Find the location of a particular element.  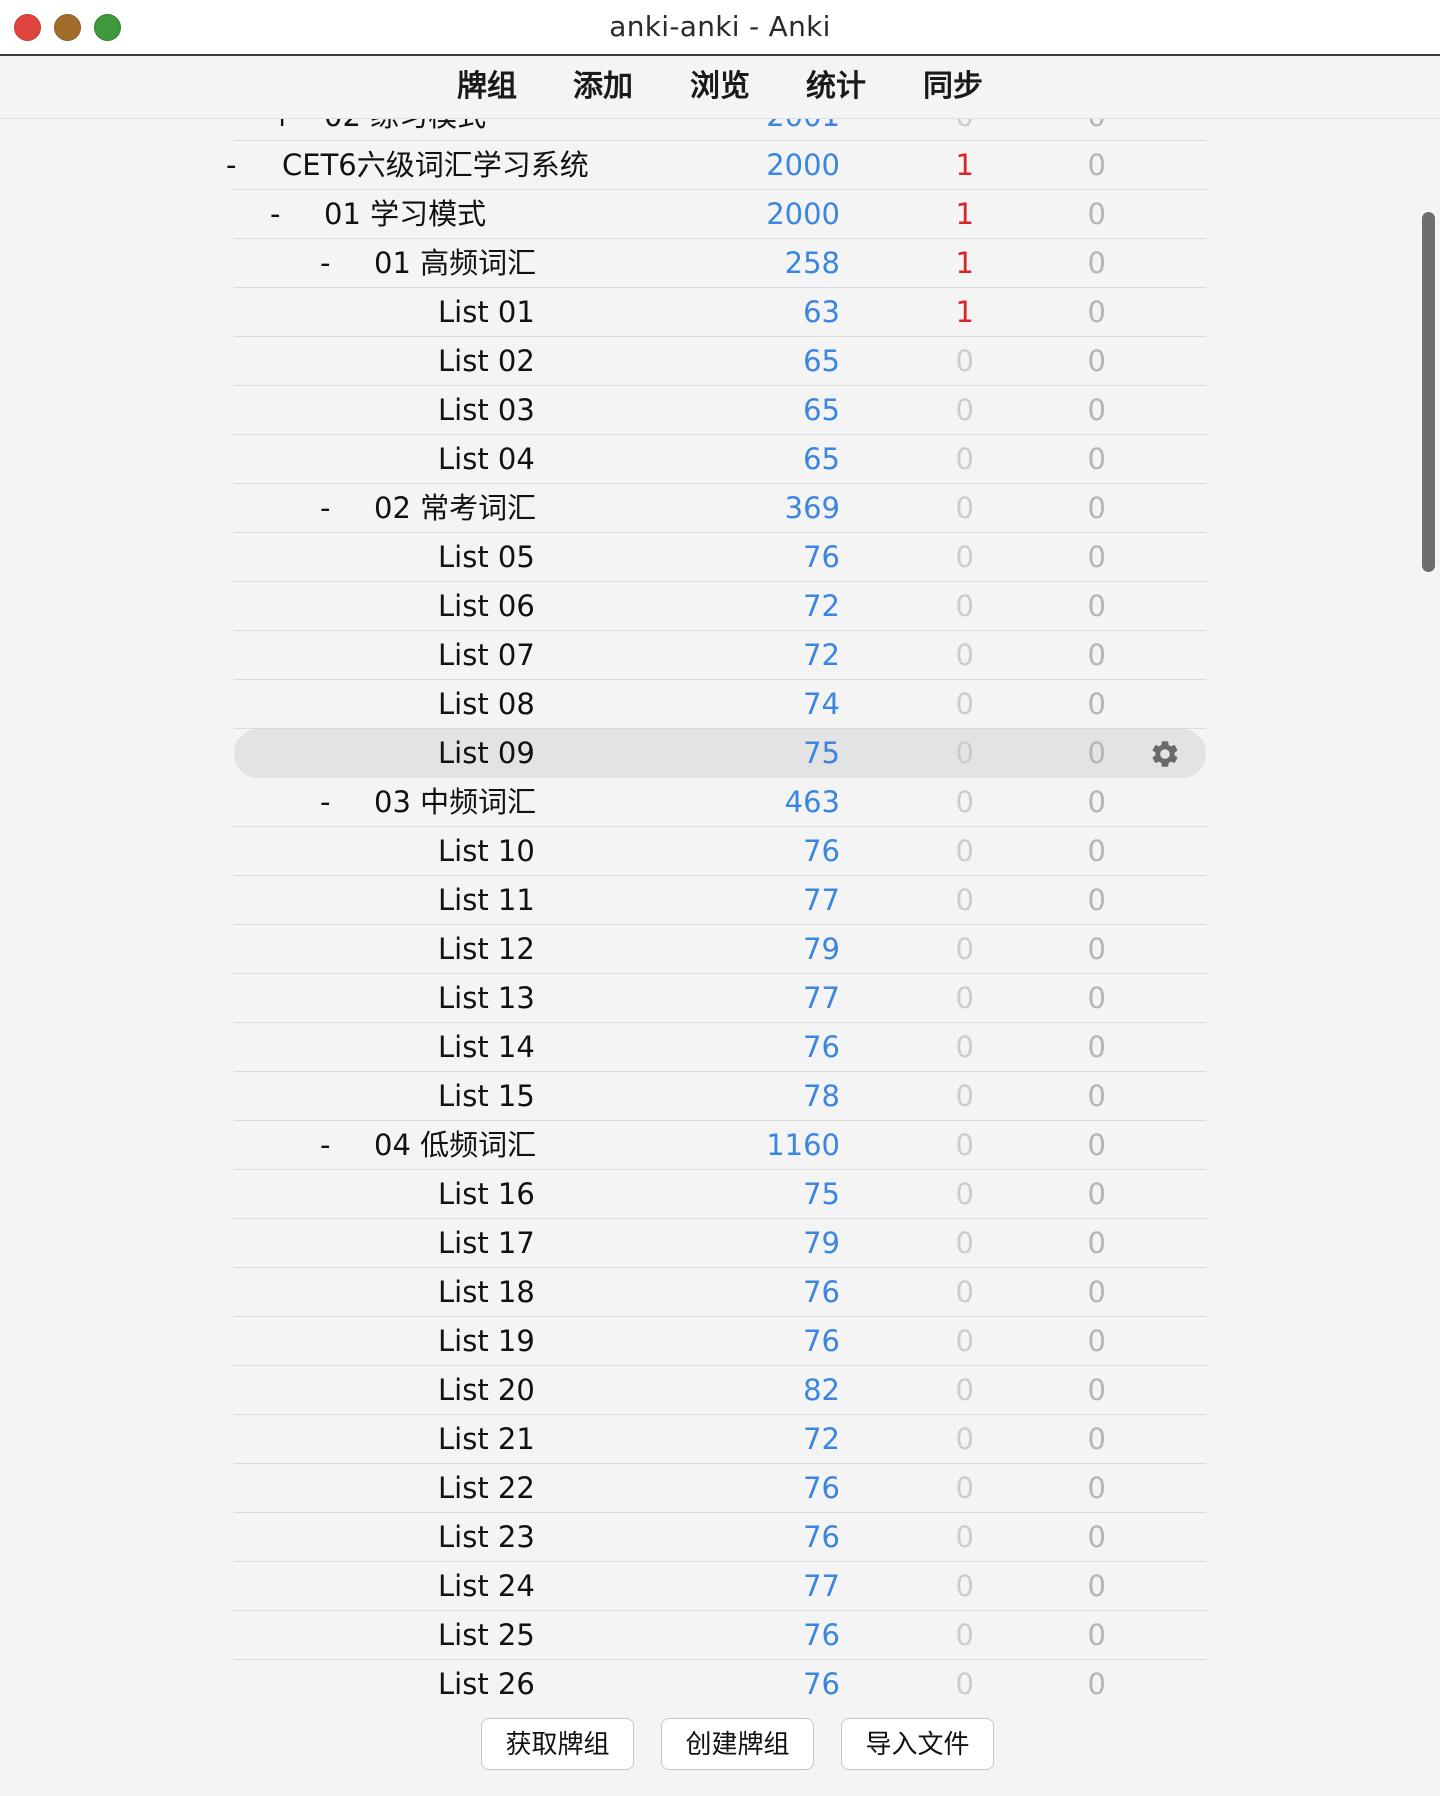

deck-row: List 26 76 0 0 is located at coordinates (720, 1684).